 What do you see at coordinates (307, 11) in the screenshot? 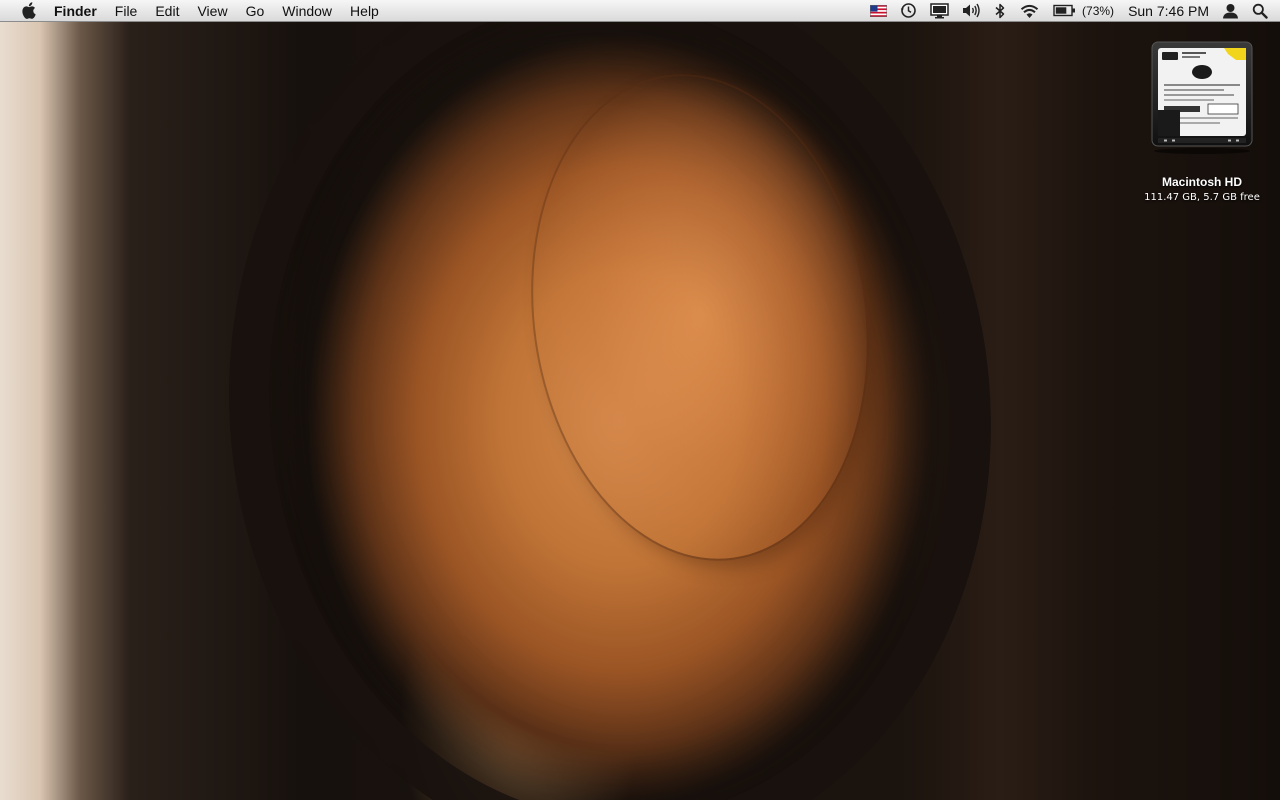
I see `menu-window: Window` at bounding box center [307, 11].